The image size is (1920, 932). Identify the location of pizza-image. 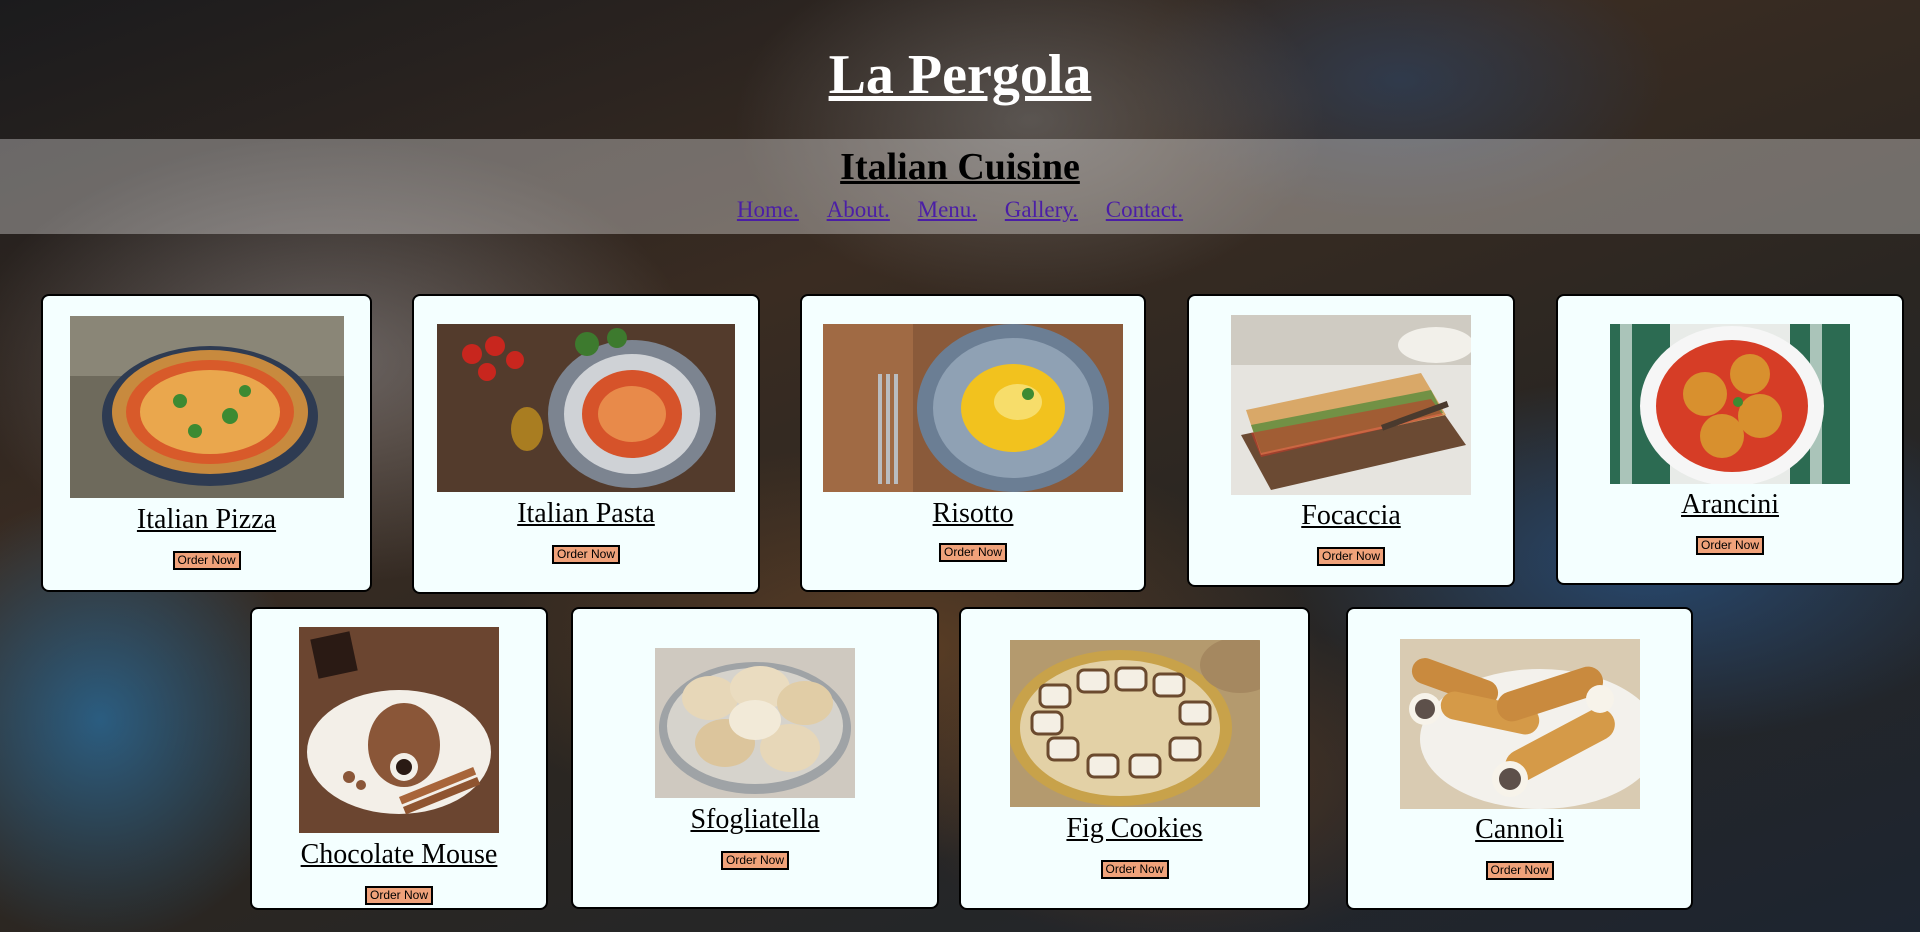
(206, 407).